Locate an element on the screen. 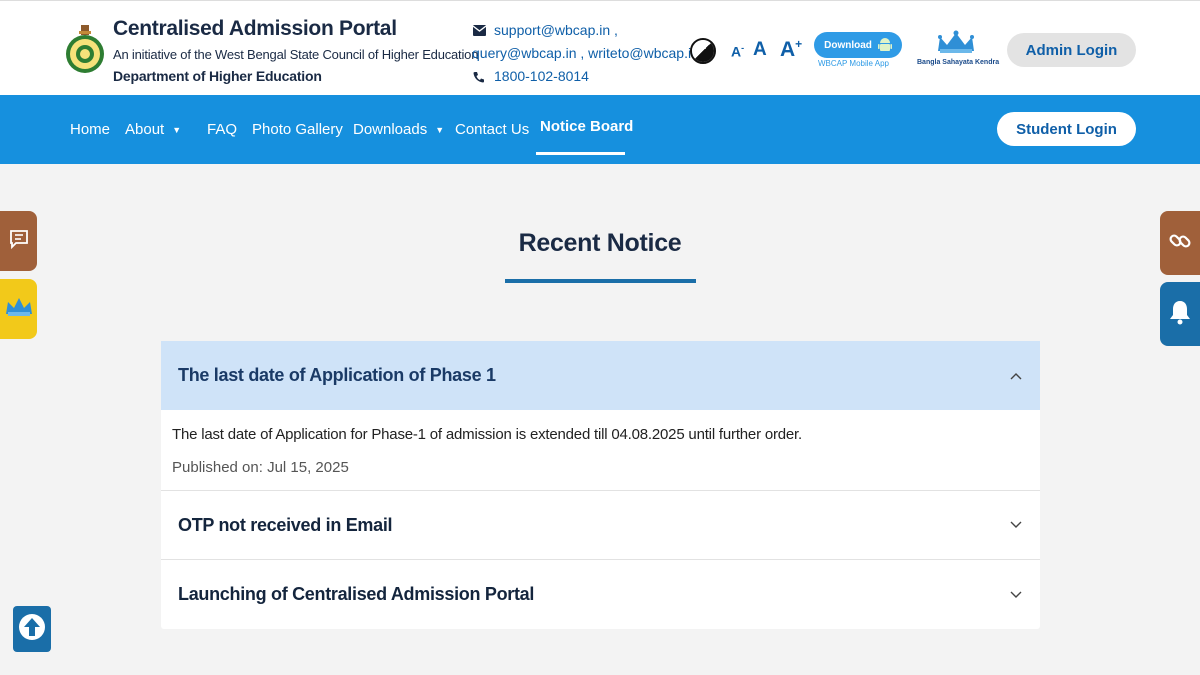 Image resolution: width=1200 pixels, height=675 pixels. nav-notice-board: Notice Board is located at coordinates (586, 126).